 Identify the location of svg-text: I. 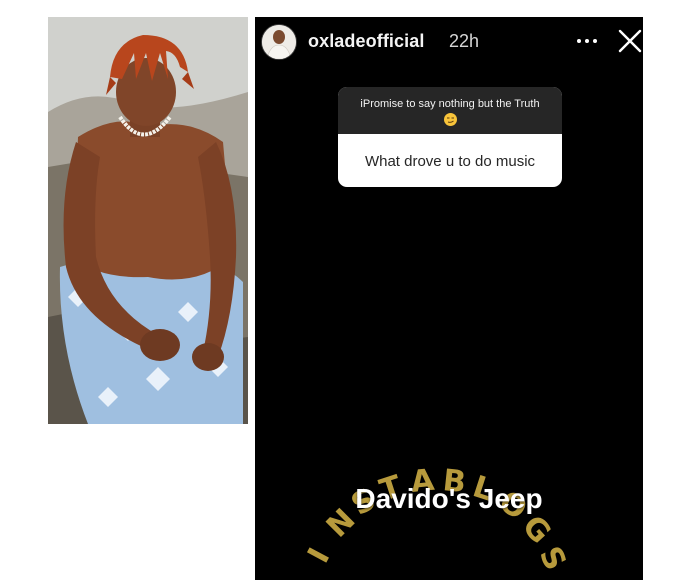
(319, 555).